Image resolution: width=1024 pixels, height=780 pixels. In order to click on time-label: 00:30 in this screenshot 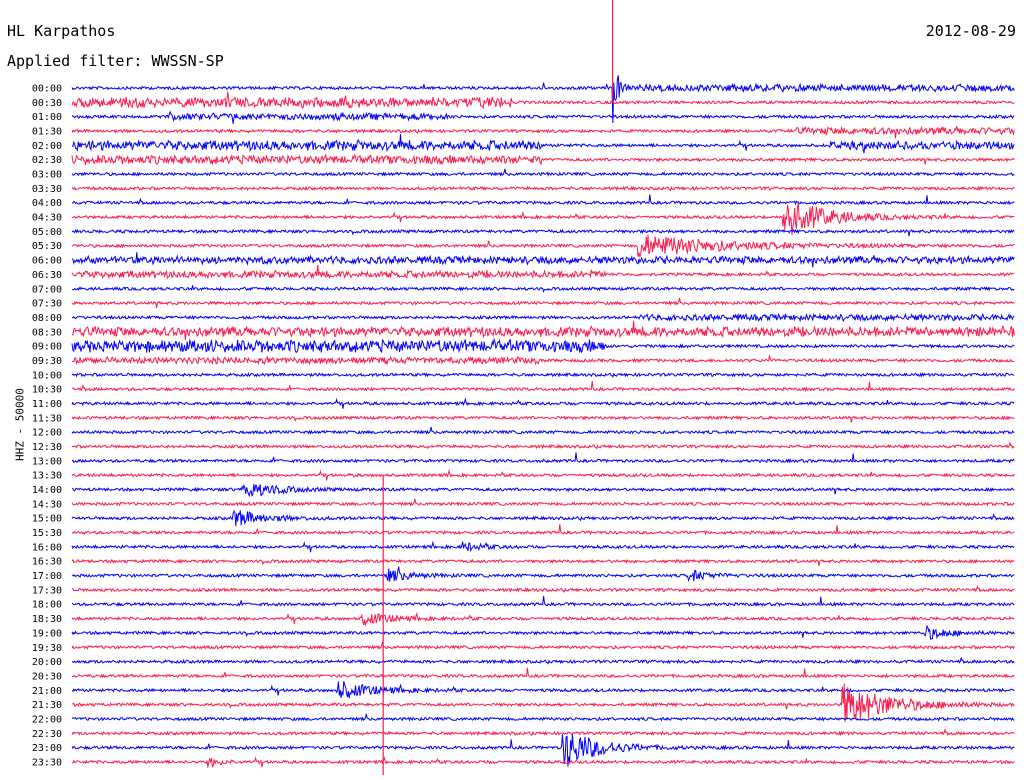, I will do `click(47, 103)`.